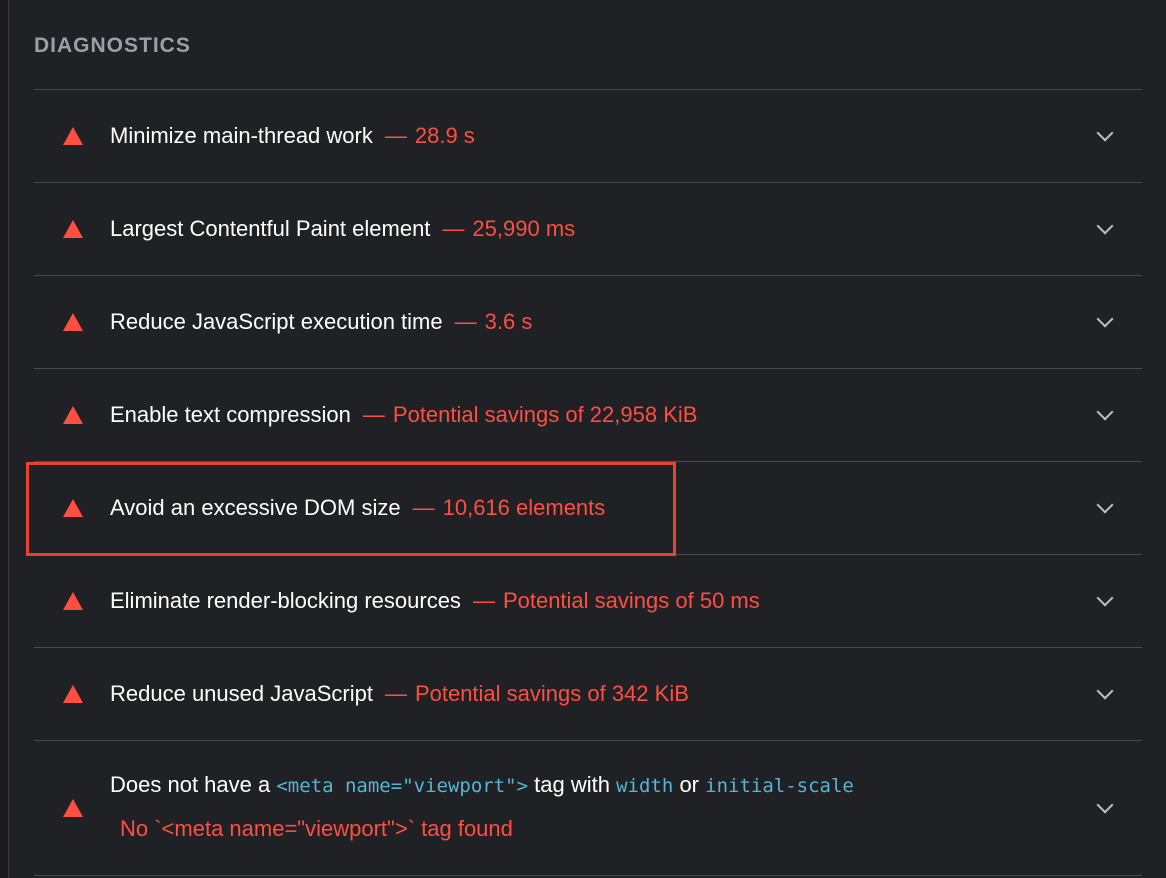 The height and width of the screenshot is (878, 1166). Describe the element at coordinates (255, 507) in the screenshot. I see `audit-title: Avoid an excessive DOM size` at that location.